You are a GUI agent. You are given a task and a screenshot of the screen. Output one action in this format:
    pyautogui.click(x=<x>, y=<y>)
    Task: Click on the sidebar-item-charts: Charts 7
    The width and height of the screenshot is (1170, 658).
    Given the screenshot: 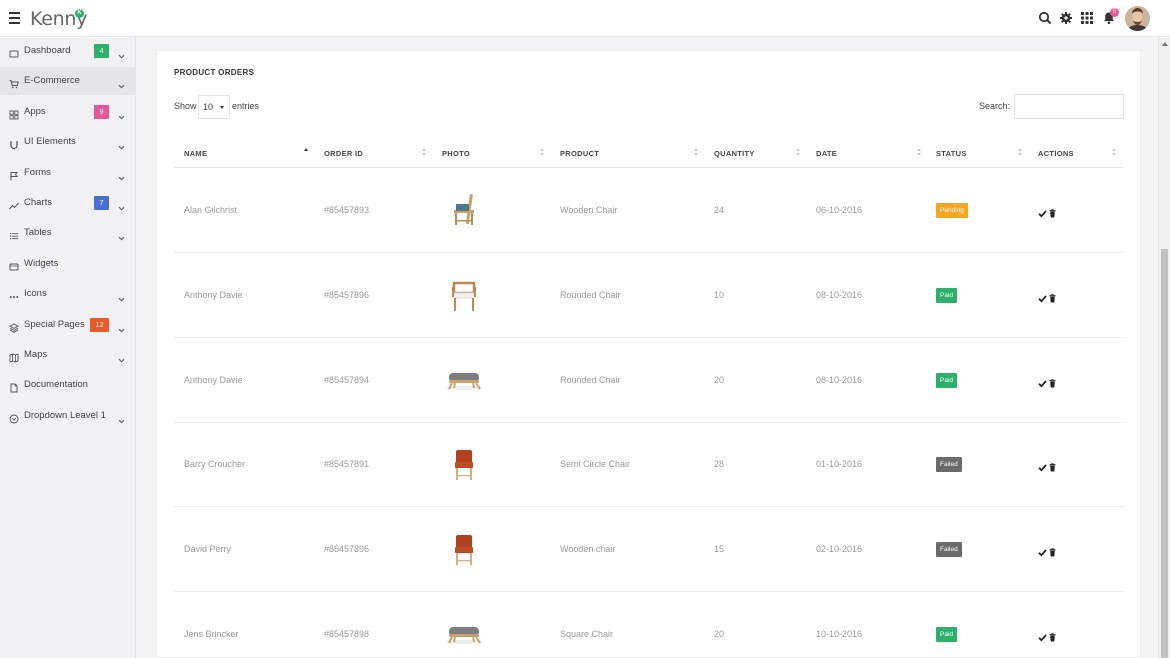 What is the action you would take?
    pyautogui.click(x=68, y=203)
    